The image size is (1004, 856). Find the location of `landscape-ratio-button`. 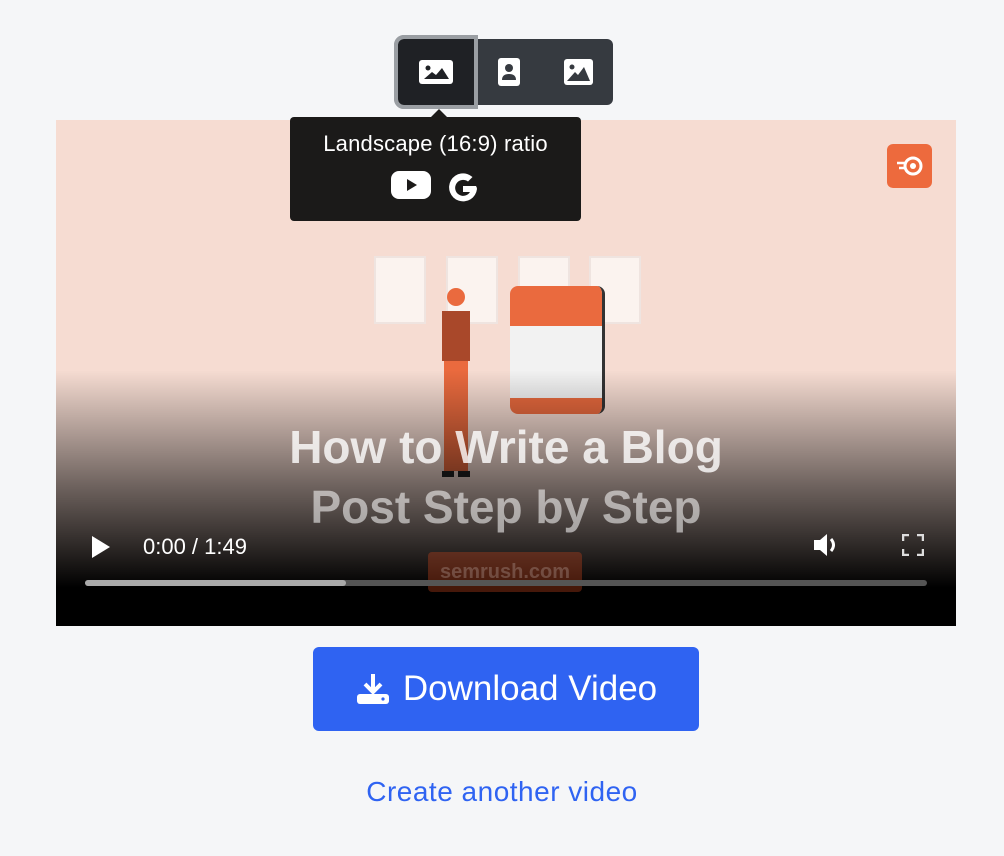

landscape-ratio-button is located at coordinates (436, 72).